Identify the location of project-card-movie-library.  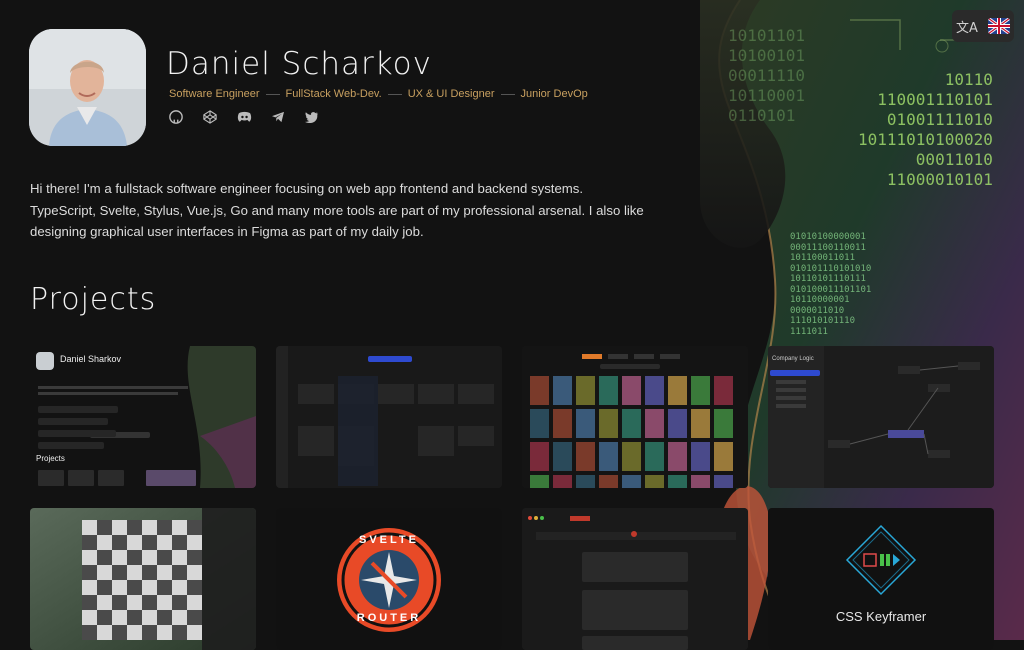
(635, 417).